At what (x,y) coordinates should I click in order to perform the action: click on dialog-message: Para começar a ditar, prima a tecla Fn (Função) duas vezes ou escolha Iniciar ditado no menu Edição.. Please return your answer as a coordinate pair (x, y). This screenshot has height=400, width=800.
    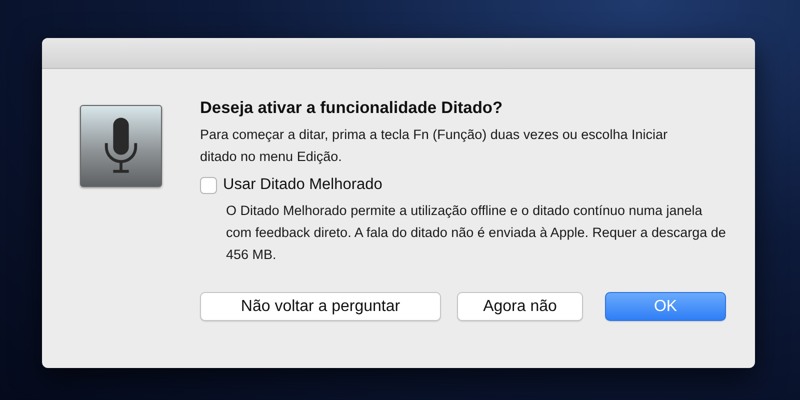
    Looking at the image, I should click on (434, 146).